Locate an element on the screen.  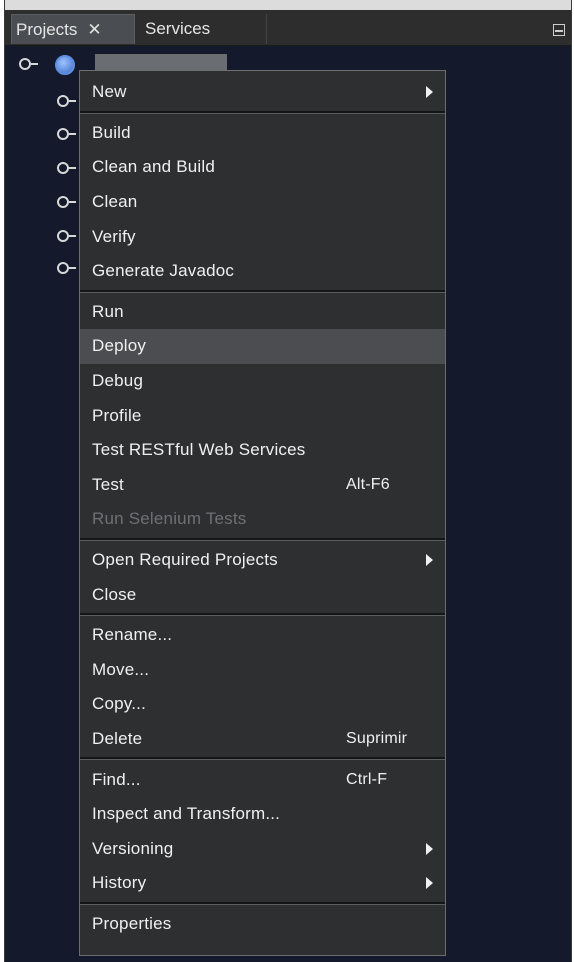
menu-item-delete: Delete Suprimir is located at coordinates (262, 739).